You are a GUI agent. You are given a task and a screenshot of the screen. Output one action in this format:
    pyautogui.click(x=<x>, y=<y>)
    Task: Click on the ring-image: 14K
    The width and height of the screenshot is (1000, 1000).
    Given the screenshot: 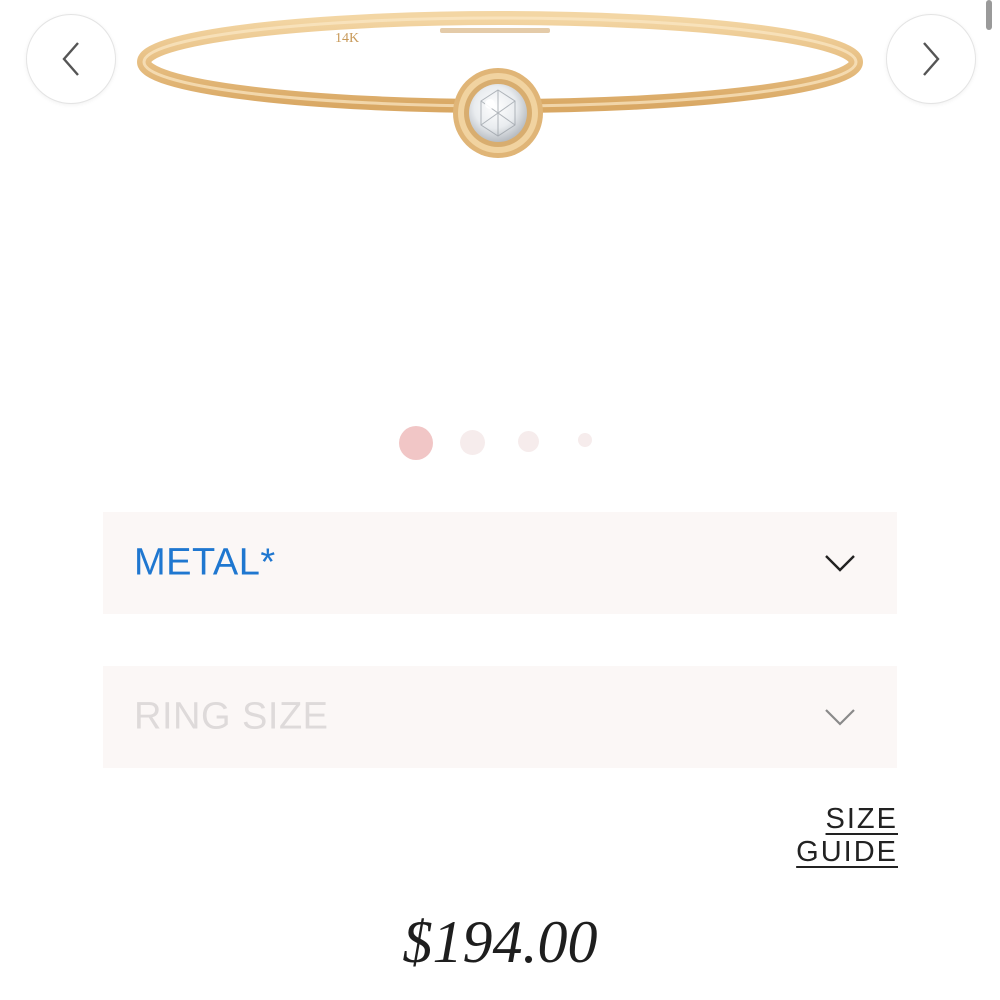 What is the action you would take?
    pyautogui.click(x=500, y=84)
    